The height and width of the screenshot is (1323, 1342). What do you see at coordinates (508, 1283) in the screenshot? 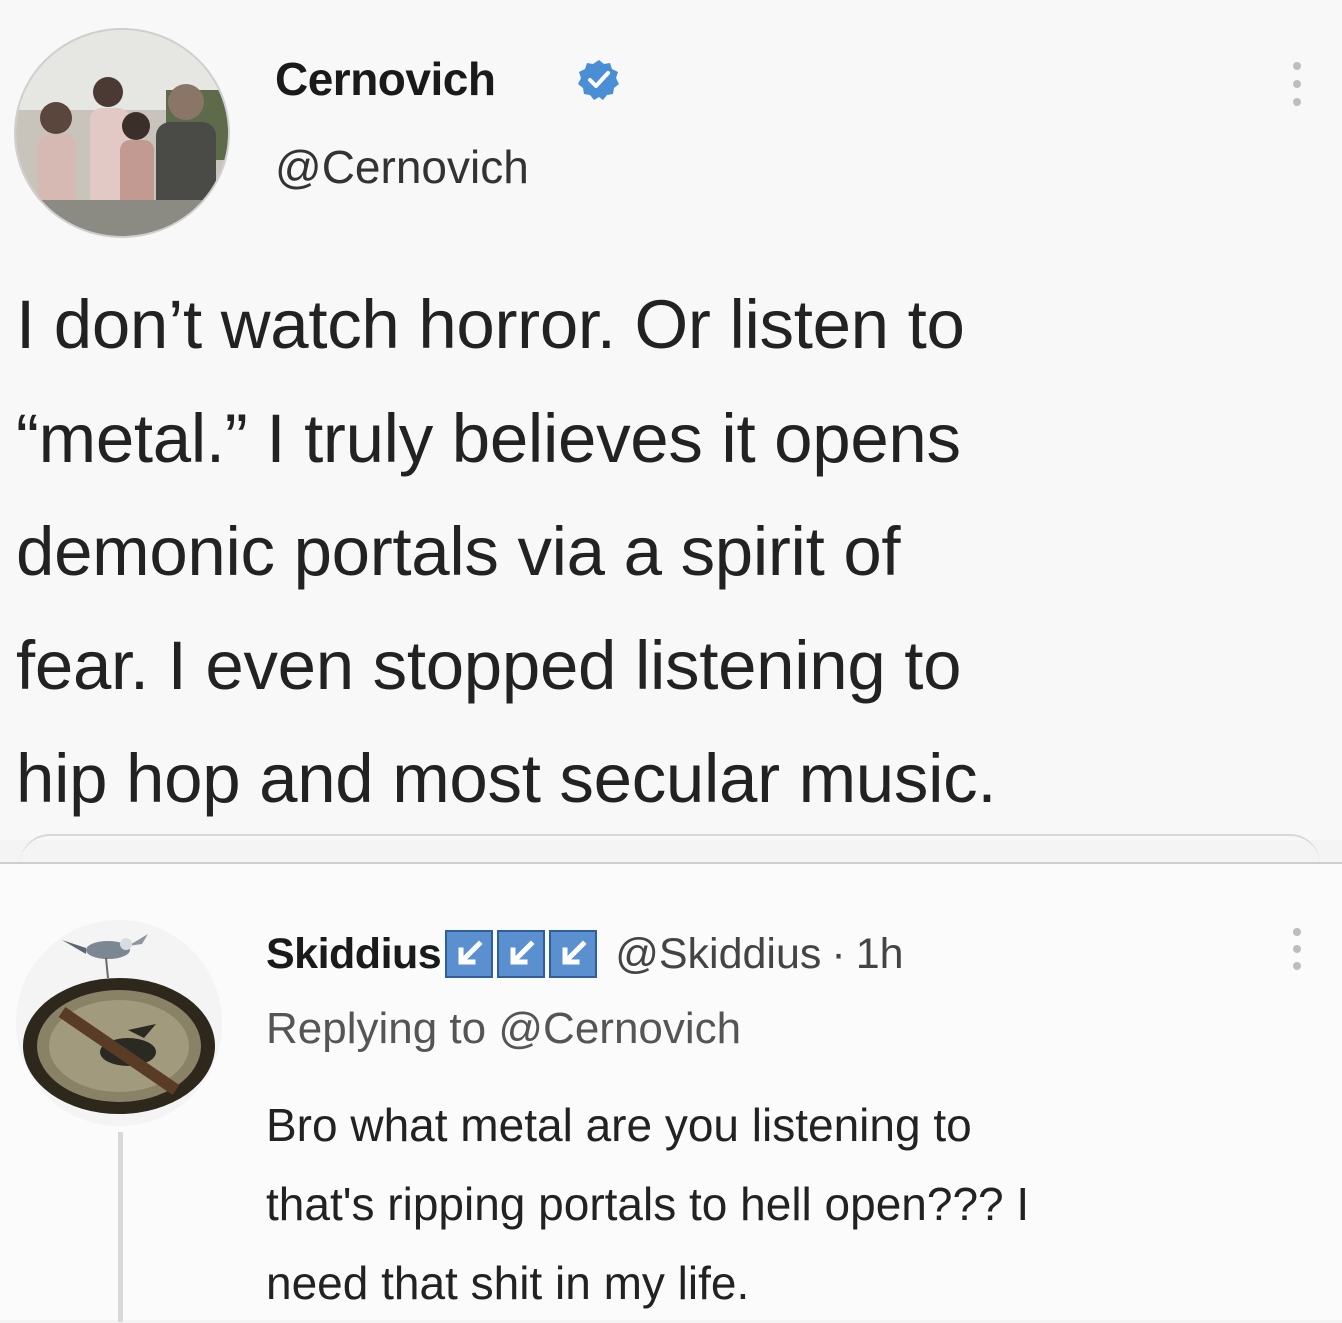
I see `reply-text-line: need that shit in my life.` at bounding box center [508, 1283].